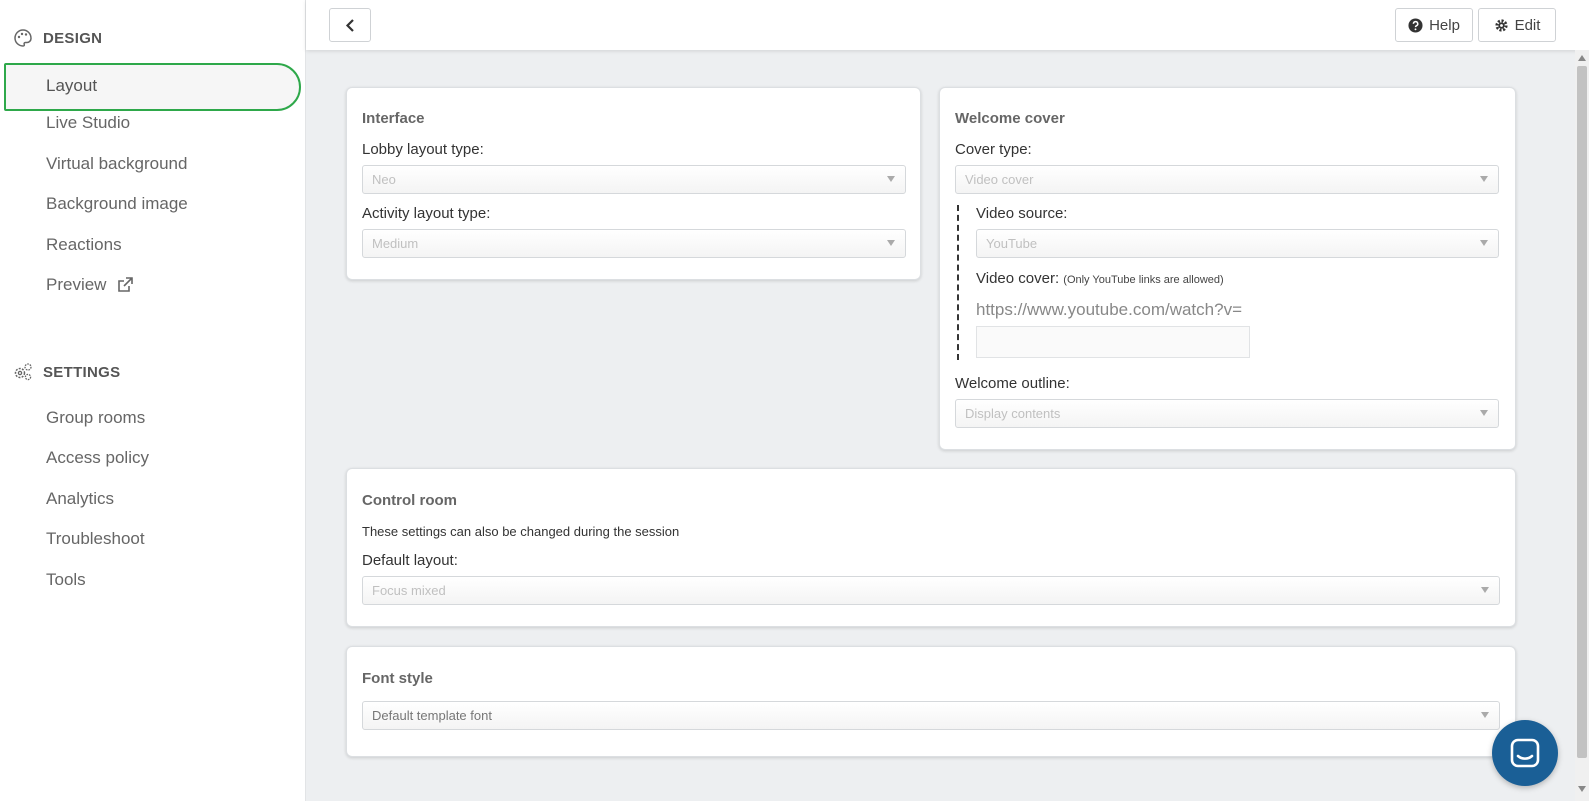  What do you see at coordinates (76, 284) in the screenshot?
I see `sidebar-item-label: Preview` at bounding box center [76, 284].